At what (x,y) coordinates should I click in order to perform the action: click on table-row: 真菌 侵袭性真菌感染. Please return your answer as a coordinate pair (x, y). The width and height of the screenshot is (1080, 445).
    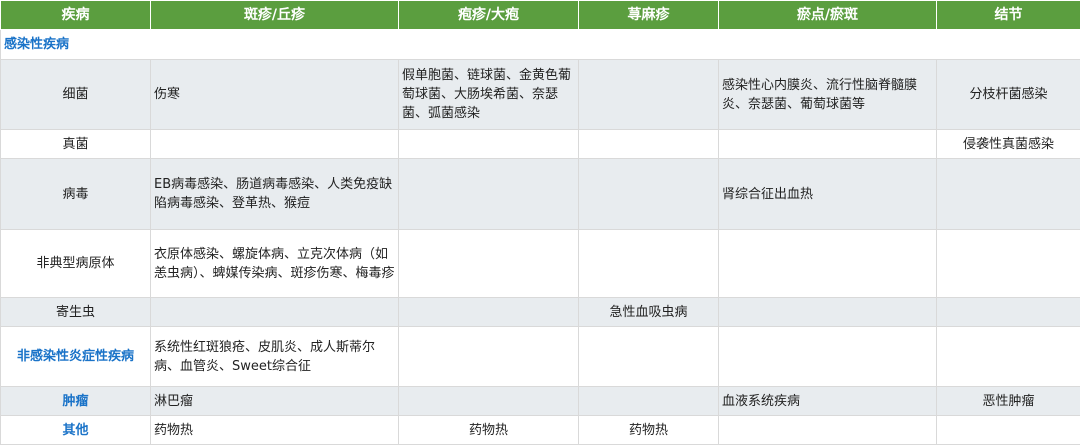
    Looking at the image, I should click on (540, 144).